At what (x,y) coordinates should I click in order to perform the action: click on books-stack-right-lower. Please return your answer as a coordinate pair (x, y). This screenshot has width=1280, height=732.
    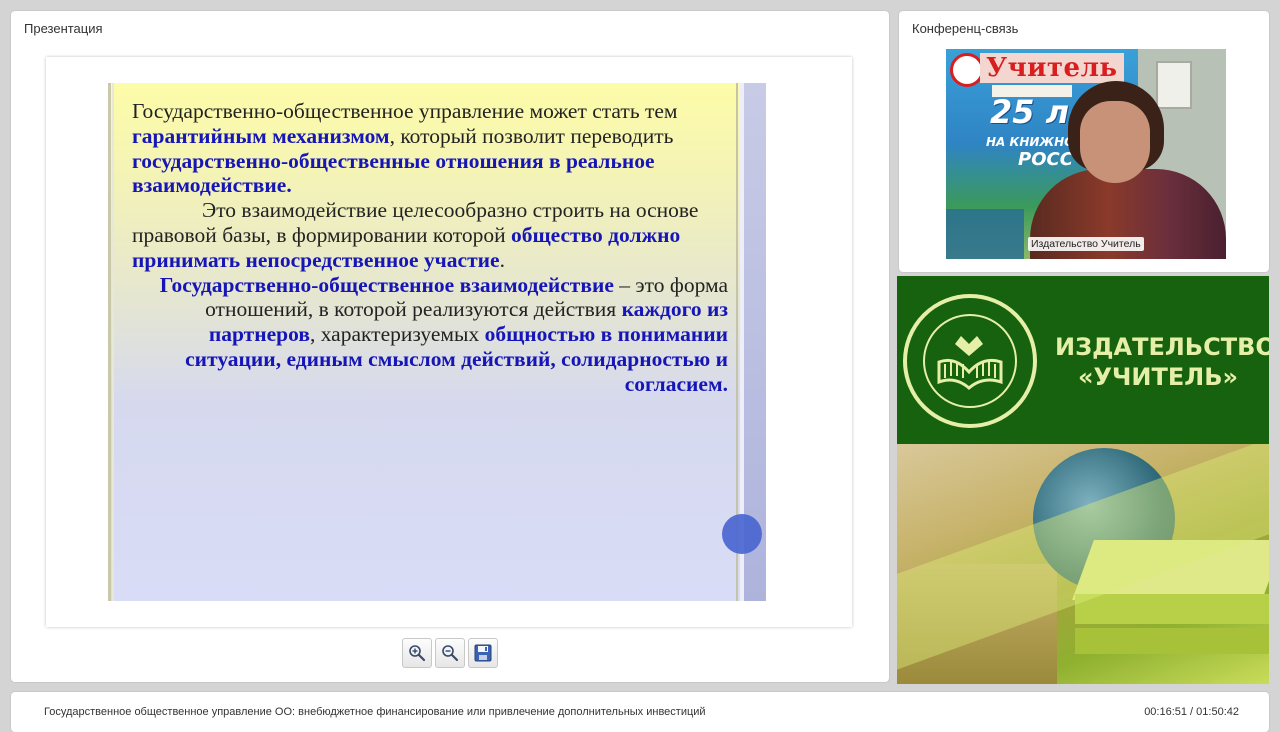
    Looking at the image, I should click on (1172, 641).